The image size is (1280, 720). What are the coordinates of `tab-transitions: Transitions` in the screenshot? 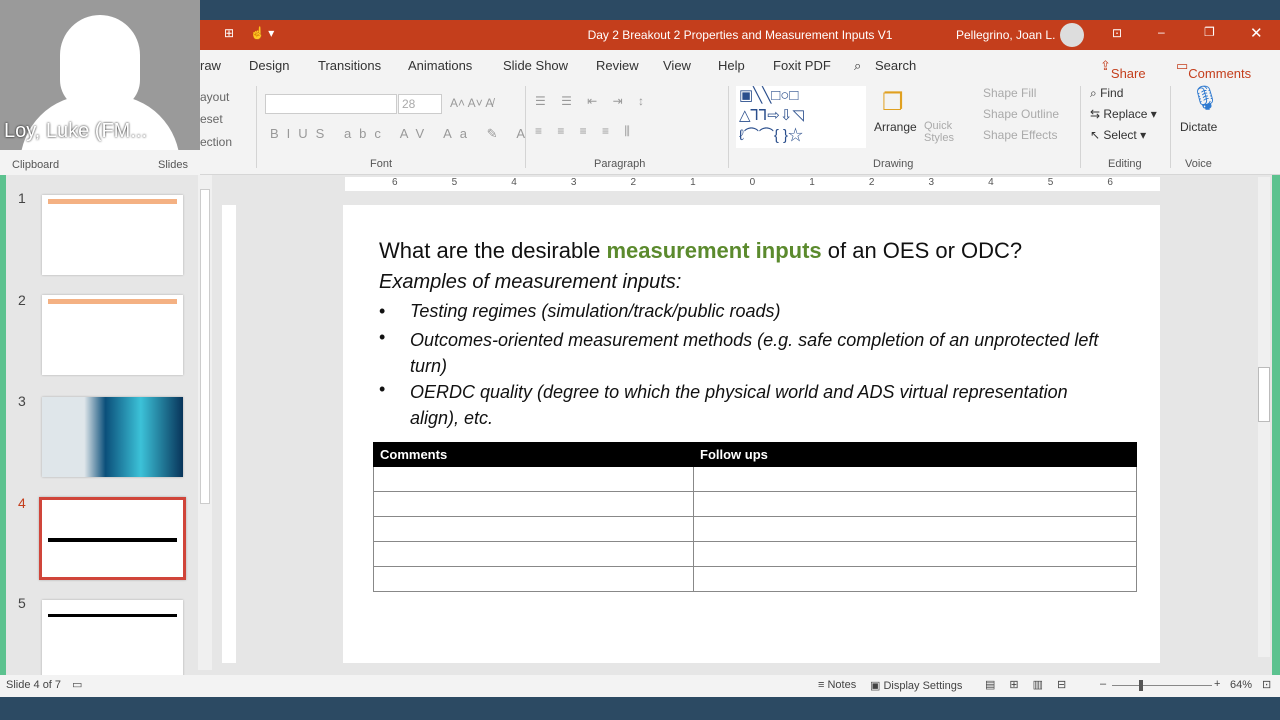 It's located at (349, 65).